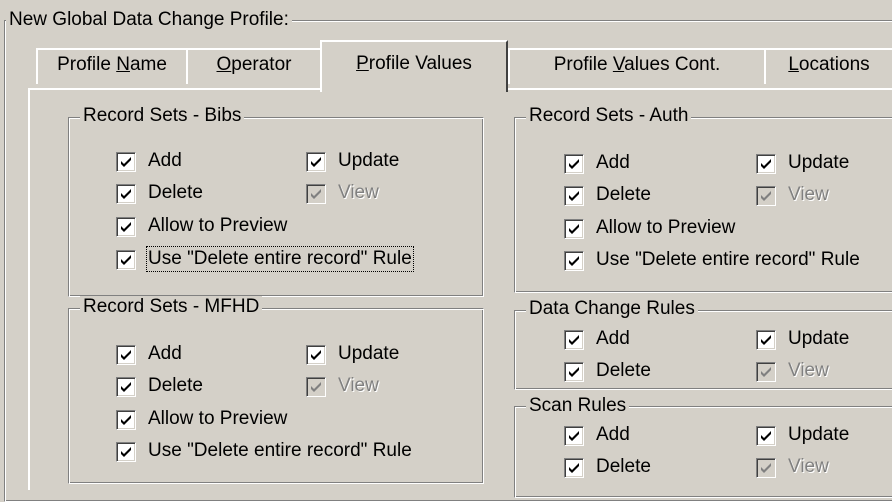 This screenshot has width=892, height=502. I want to click on tab-label-post: ocations, so click(834, 64).